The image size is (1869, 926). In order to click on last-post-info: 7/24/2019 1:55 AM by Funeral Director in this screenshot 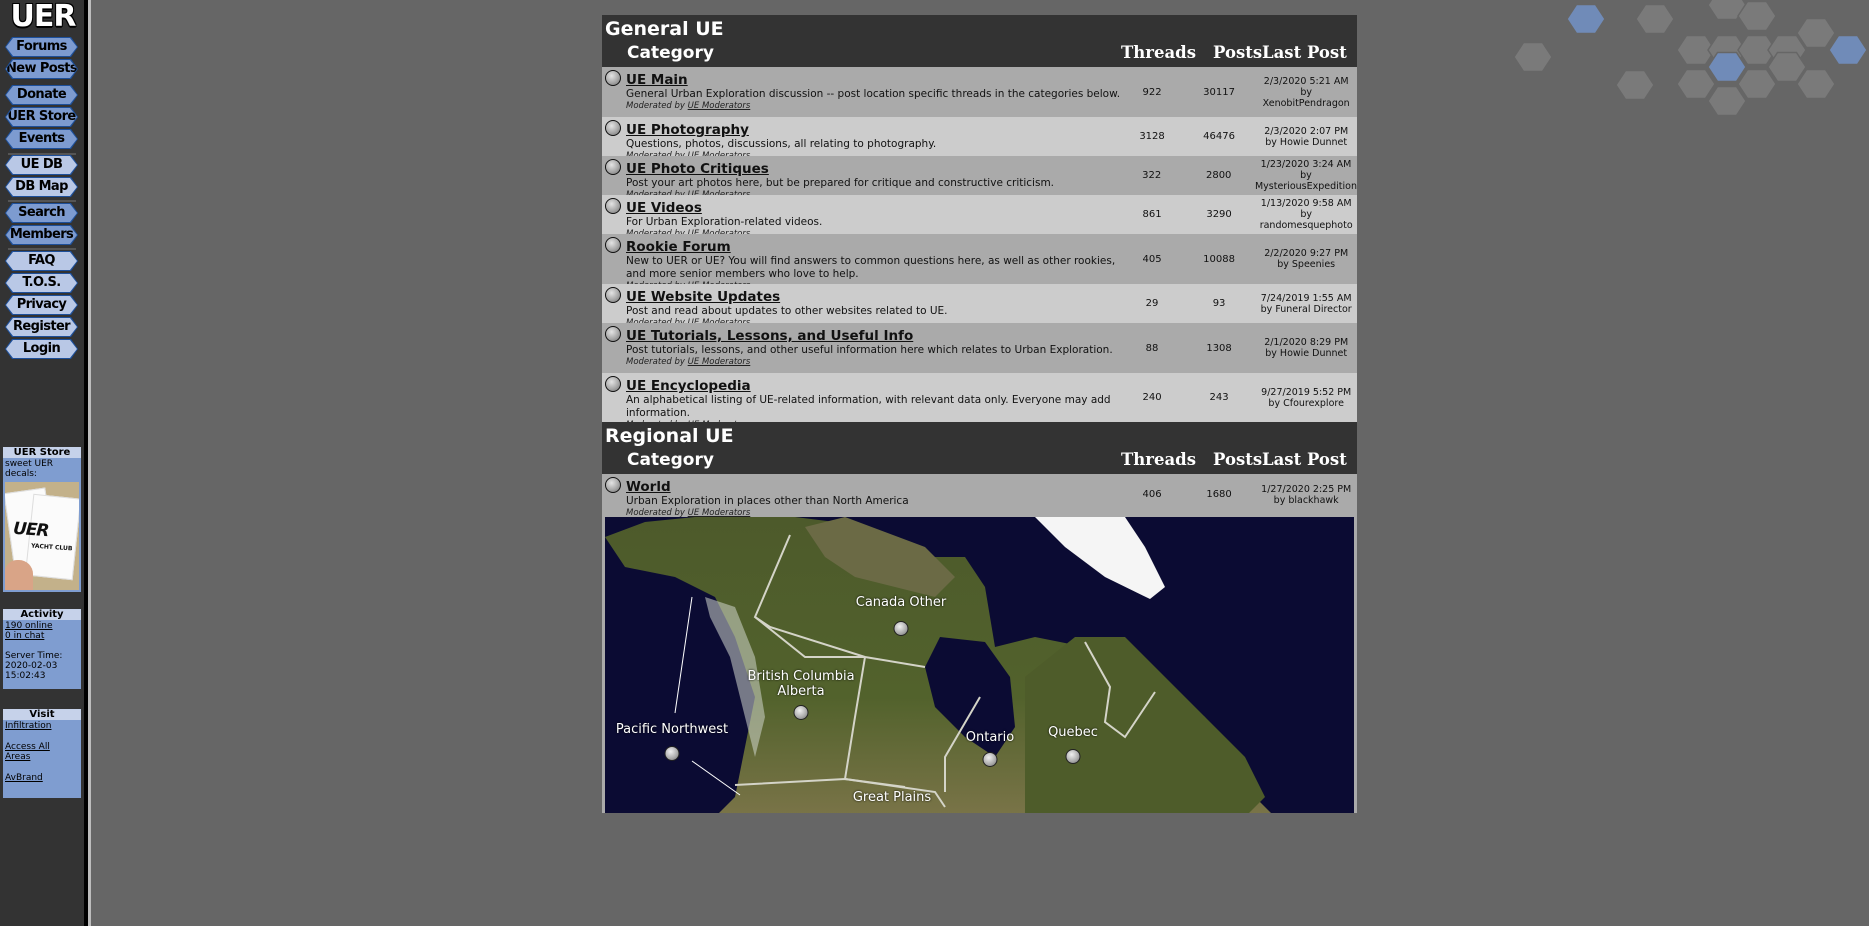, I will do `click(1306, 303)`.